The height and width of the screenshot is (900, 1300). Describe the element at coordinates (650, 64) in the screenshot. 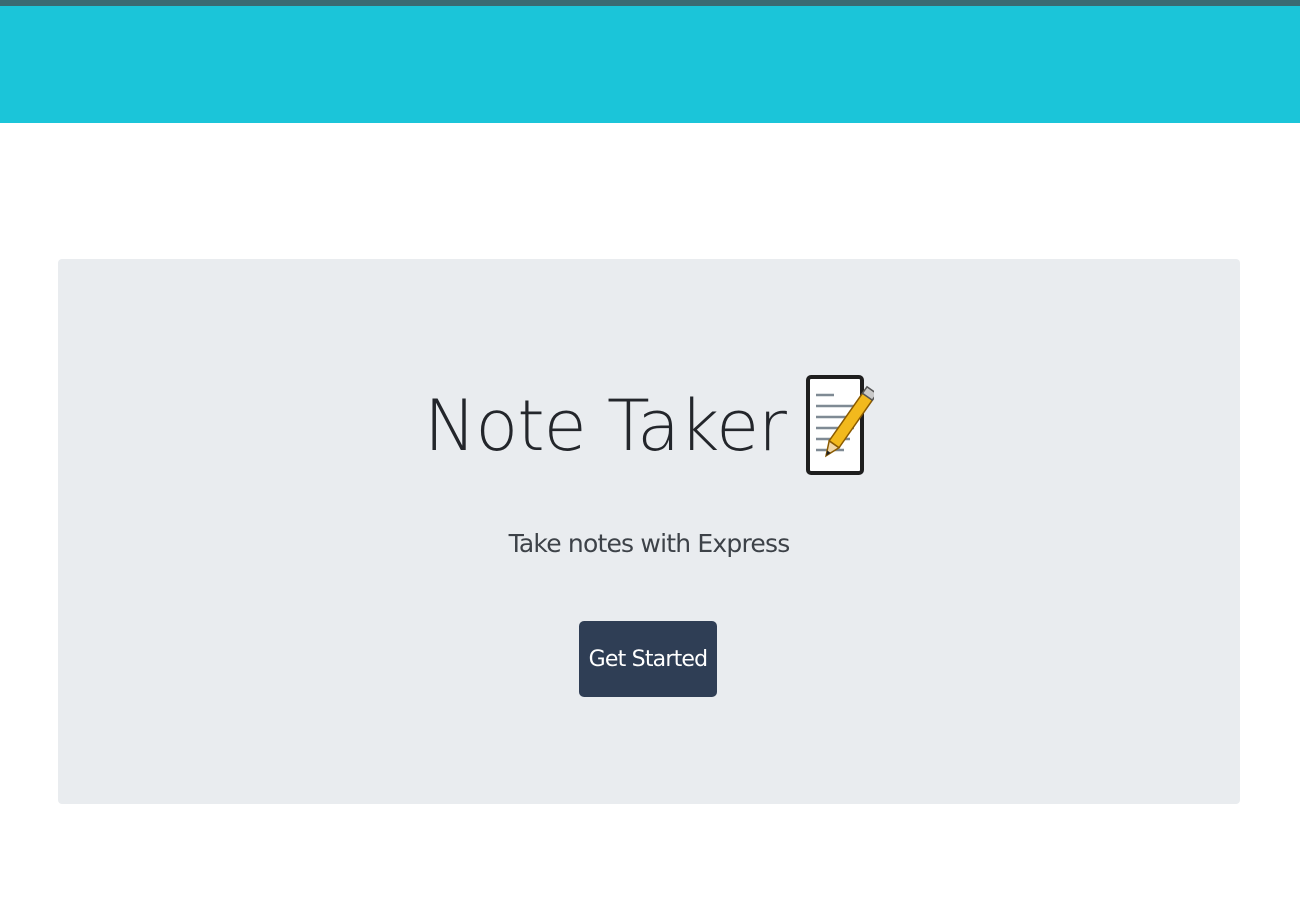

I see `navbar` at that location.